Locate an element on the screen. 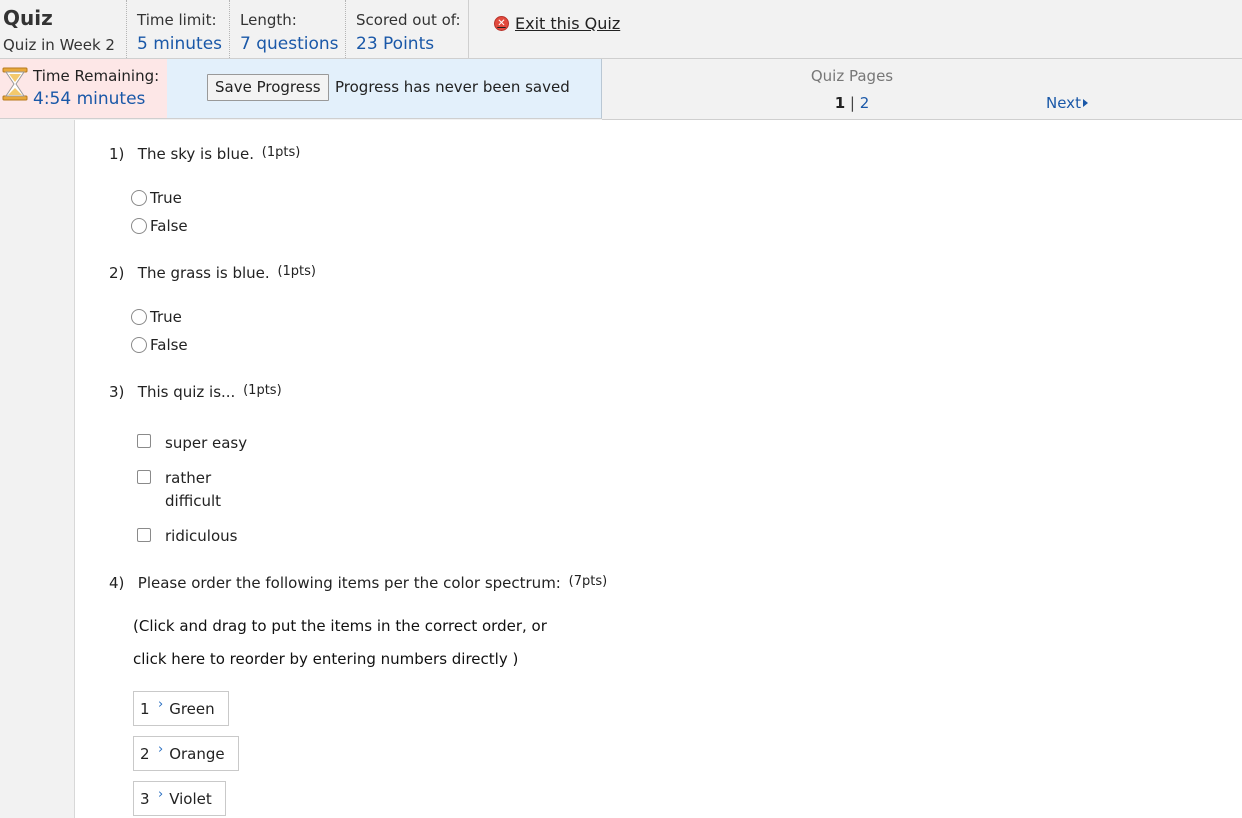 The image size is (1242, 818). quiz-pages-label: Quiz Pages is located at coordinates (852, 76).